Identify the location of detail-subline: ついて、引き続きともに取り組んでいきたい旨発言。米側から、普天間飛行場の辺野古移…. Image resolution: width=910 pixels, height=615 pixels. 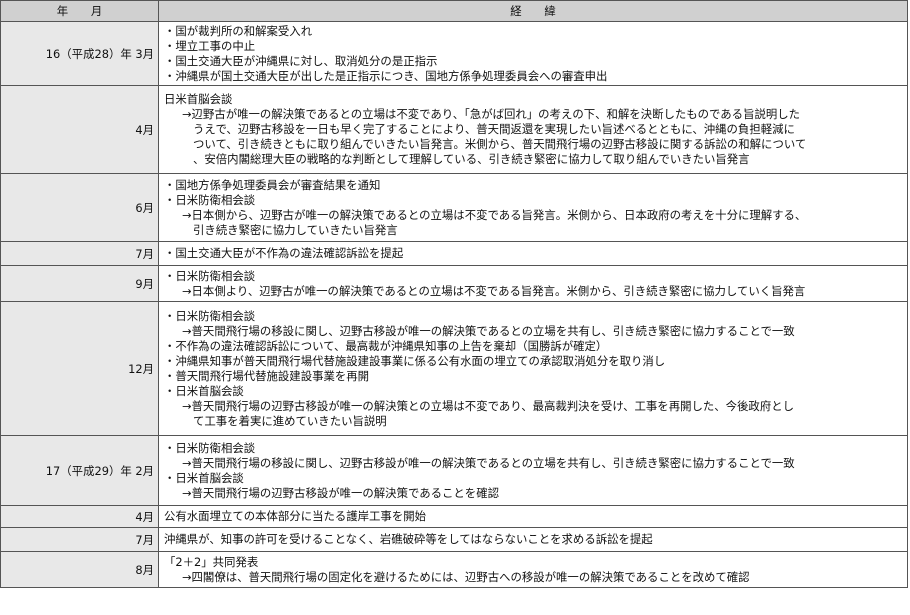
(500, 144).